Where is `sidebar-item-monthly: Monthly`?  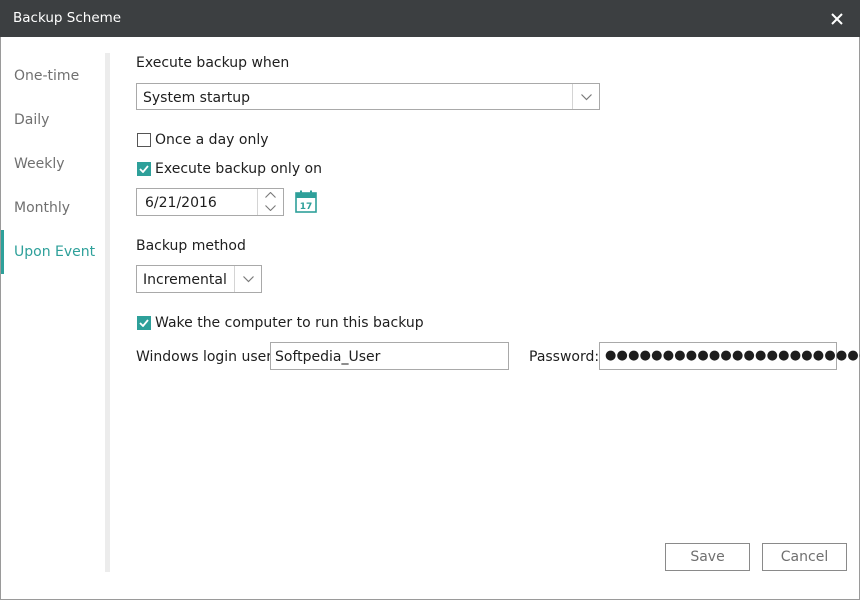
sidebar-item-monthly: Monthly is located at coordinates (53, 208).